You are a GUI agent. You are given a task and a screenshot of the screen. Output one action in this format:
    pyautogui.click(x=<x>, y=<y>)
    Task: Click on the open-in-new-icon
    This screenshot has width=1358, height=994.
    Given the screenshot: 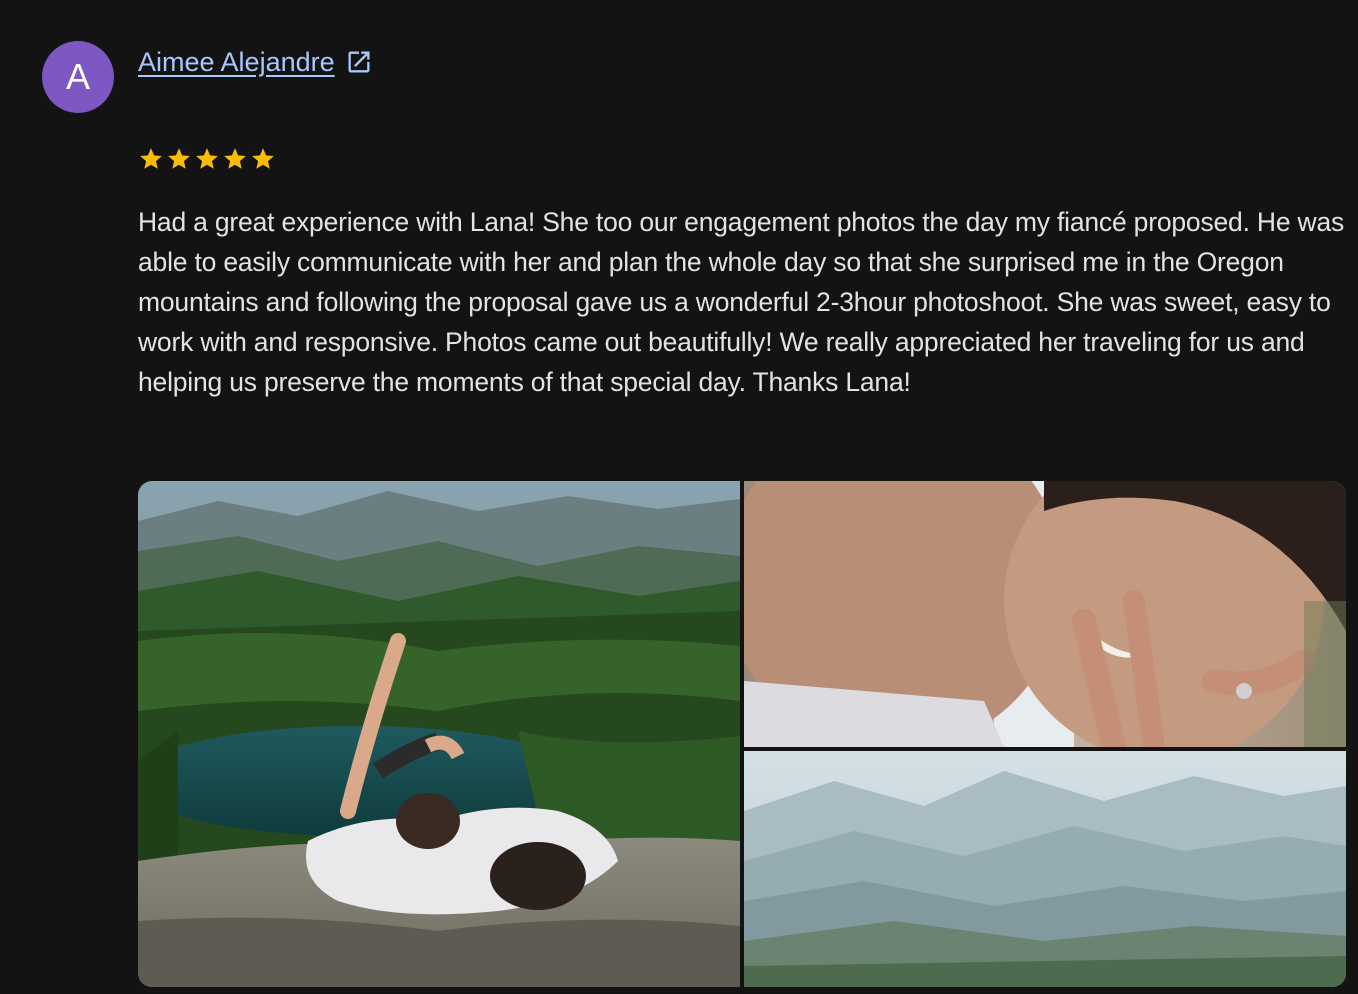 What is the action you would take?
    pyautogui.click(x=359, y=62)
    